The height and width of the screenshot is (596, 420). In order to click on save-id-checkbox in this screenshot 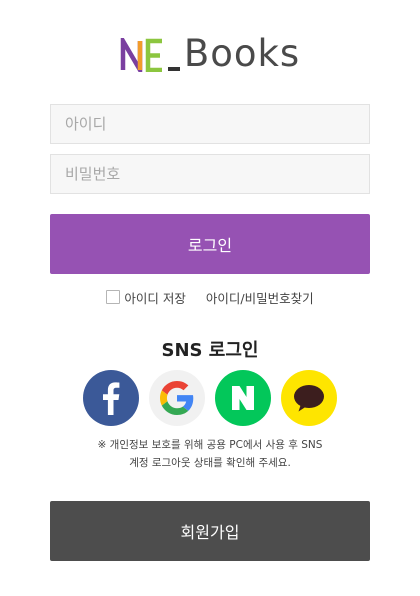, I will do `click(113, 297)`.